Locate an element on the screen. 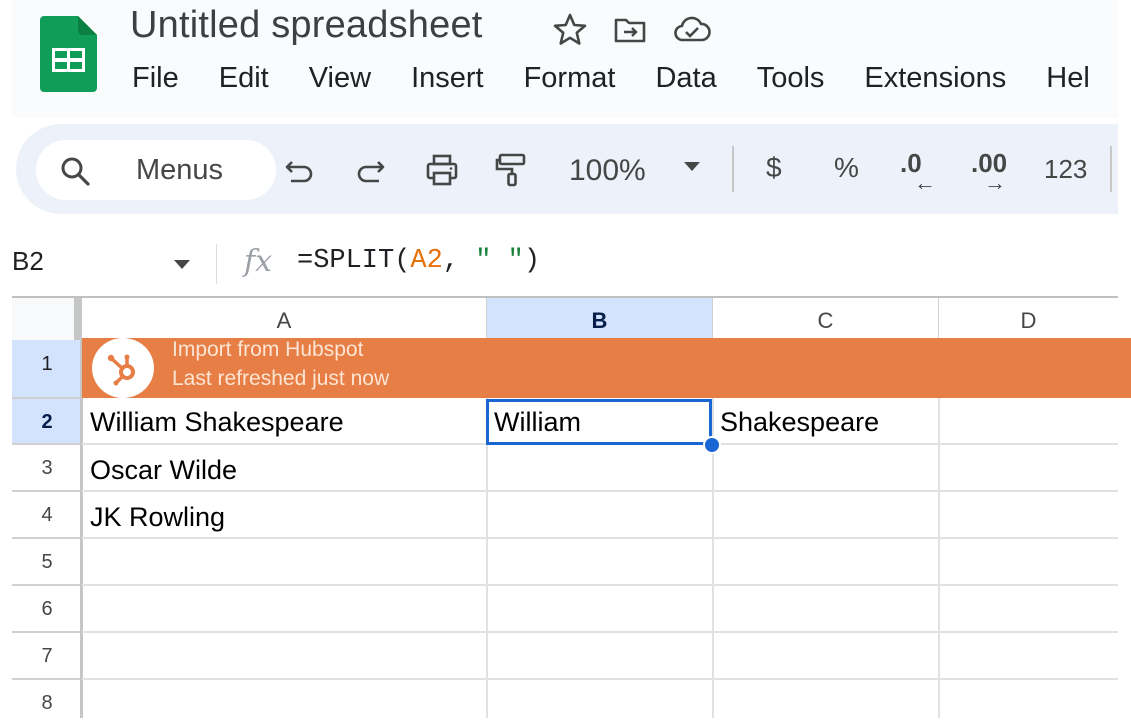  hubspot-icon is located at coordinates (121, 370).